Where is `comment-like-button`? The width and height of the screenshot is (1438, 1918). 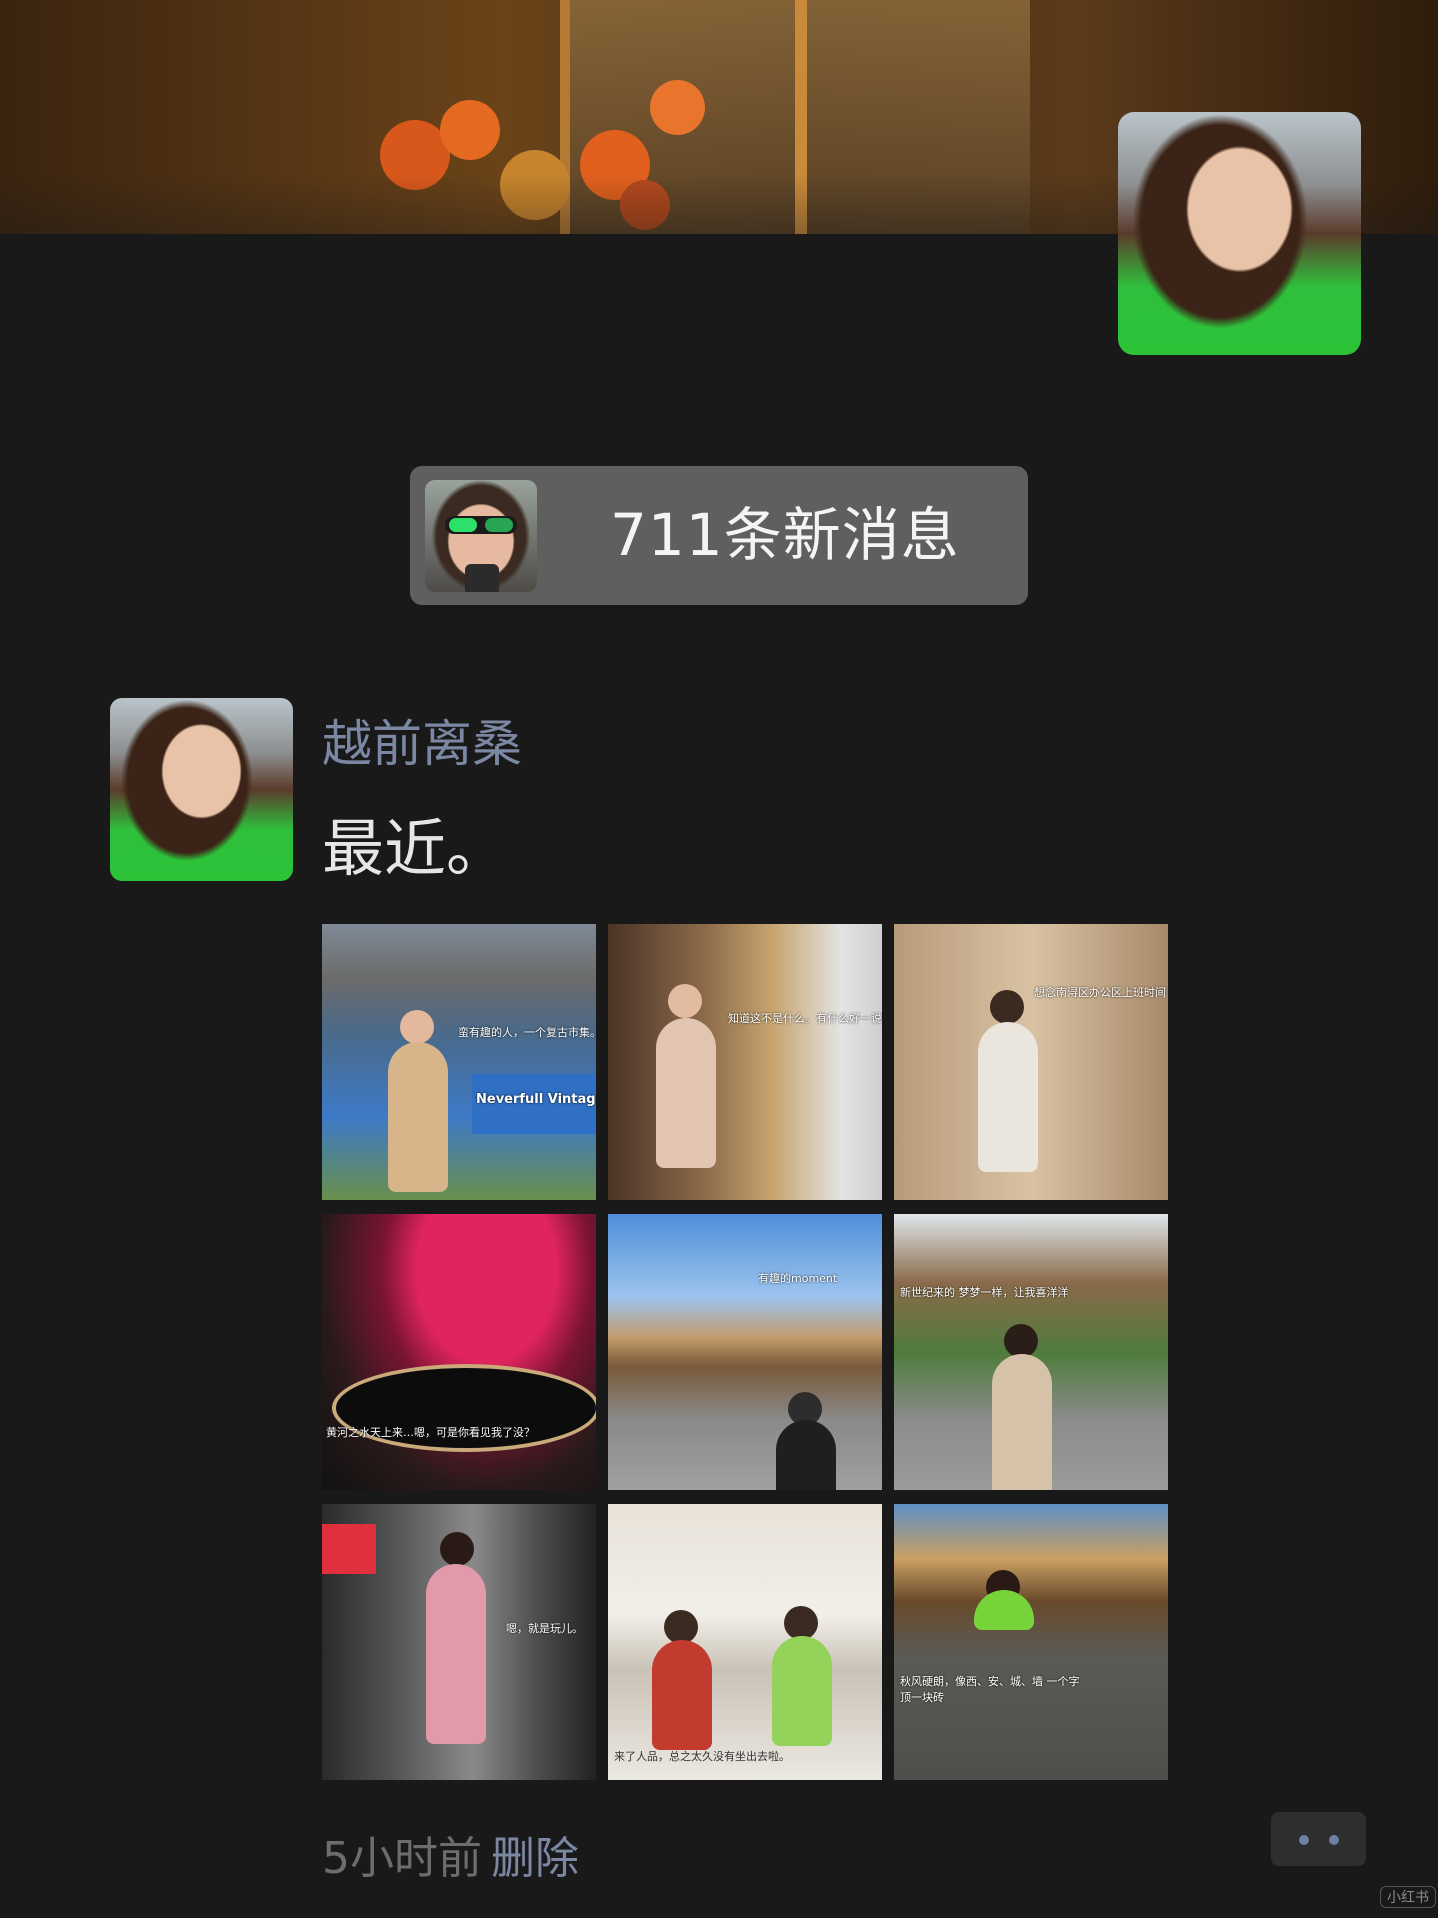
comment-like-button is located at coordinates (1318, 1839).